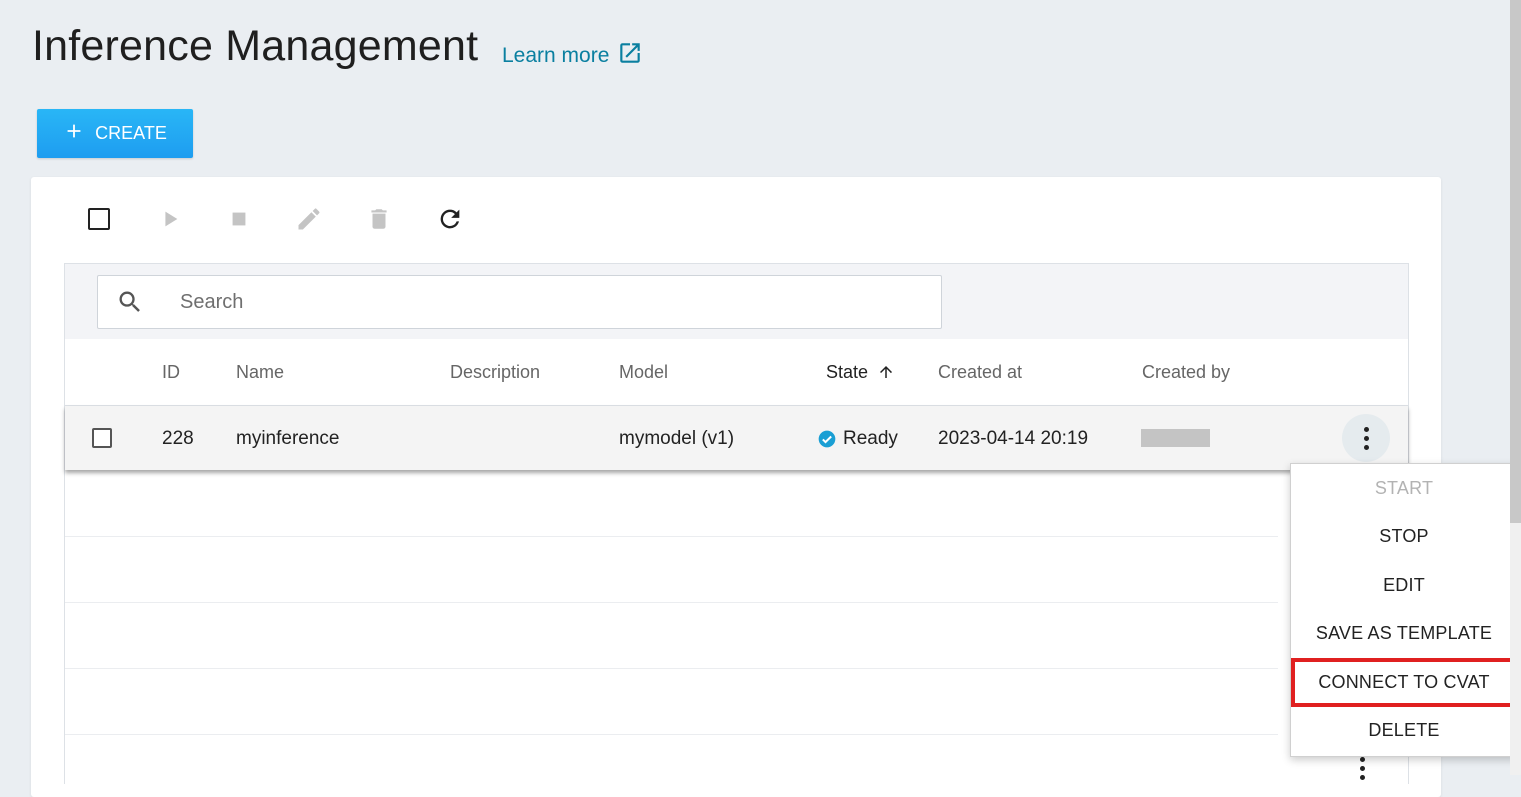 The height and width of the screenshot is (797, 1521). I want to click on row-model: mymodel (v1), so click(677, 438).